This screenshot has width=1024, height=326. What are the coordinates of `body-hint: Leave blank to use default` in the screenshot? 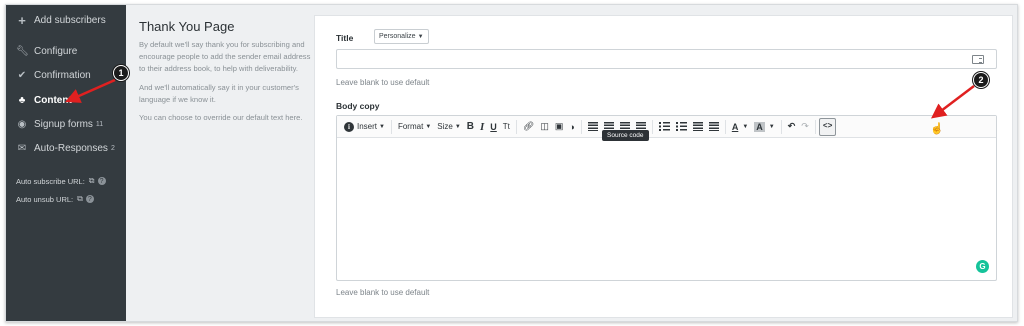 It's located at (383, 292).